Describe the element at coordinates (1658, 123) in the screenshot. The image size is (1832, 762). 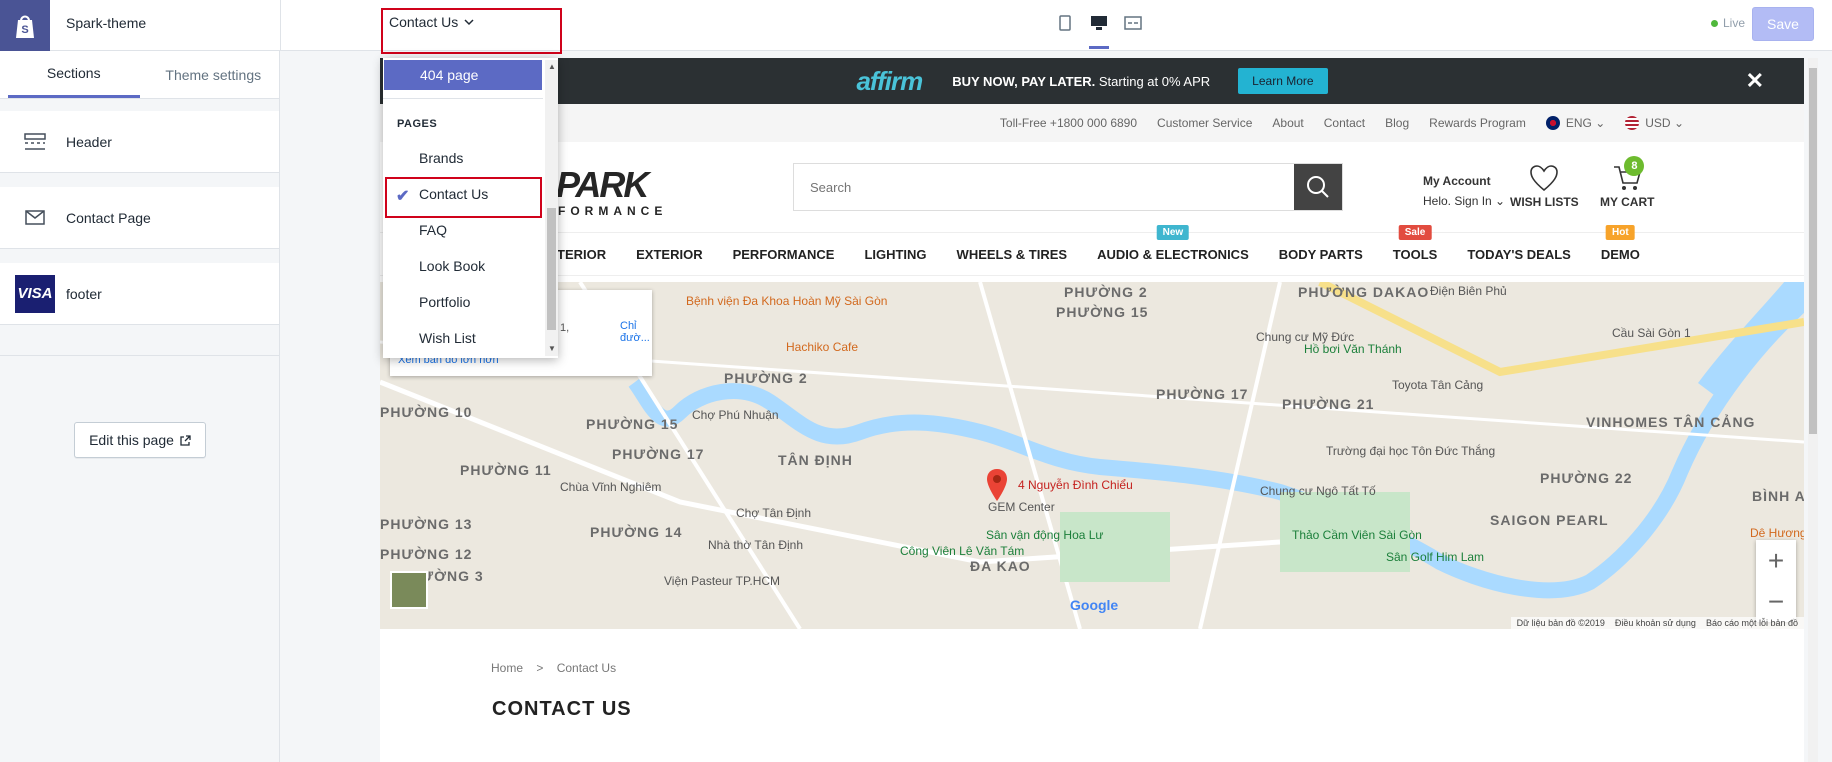
I see `currency-value: USD` at that location.